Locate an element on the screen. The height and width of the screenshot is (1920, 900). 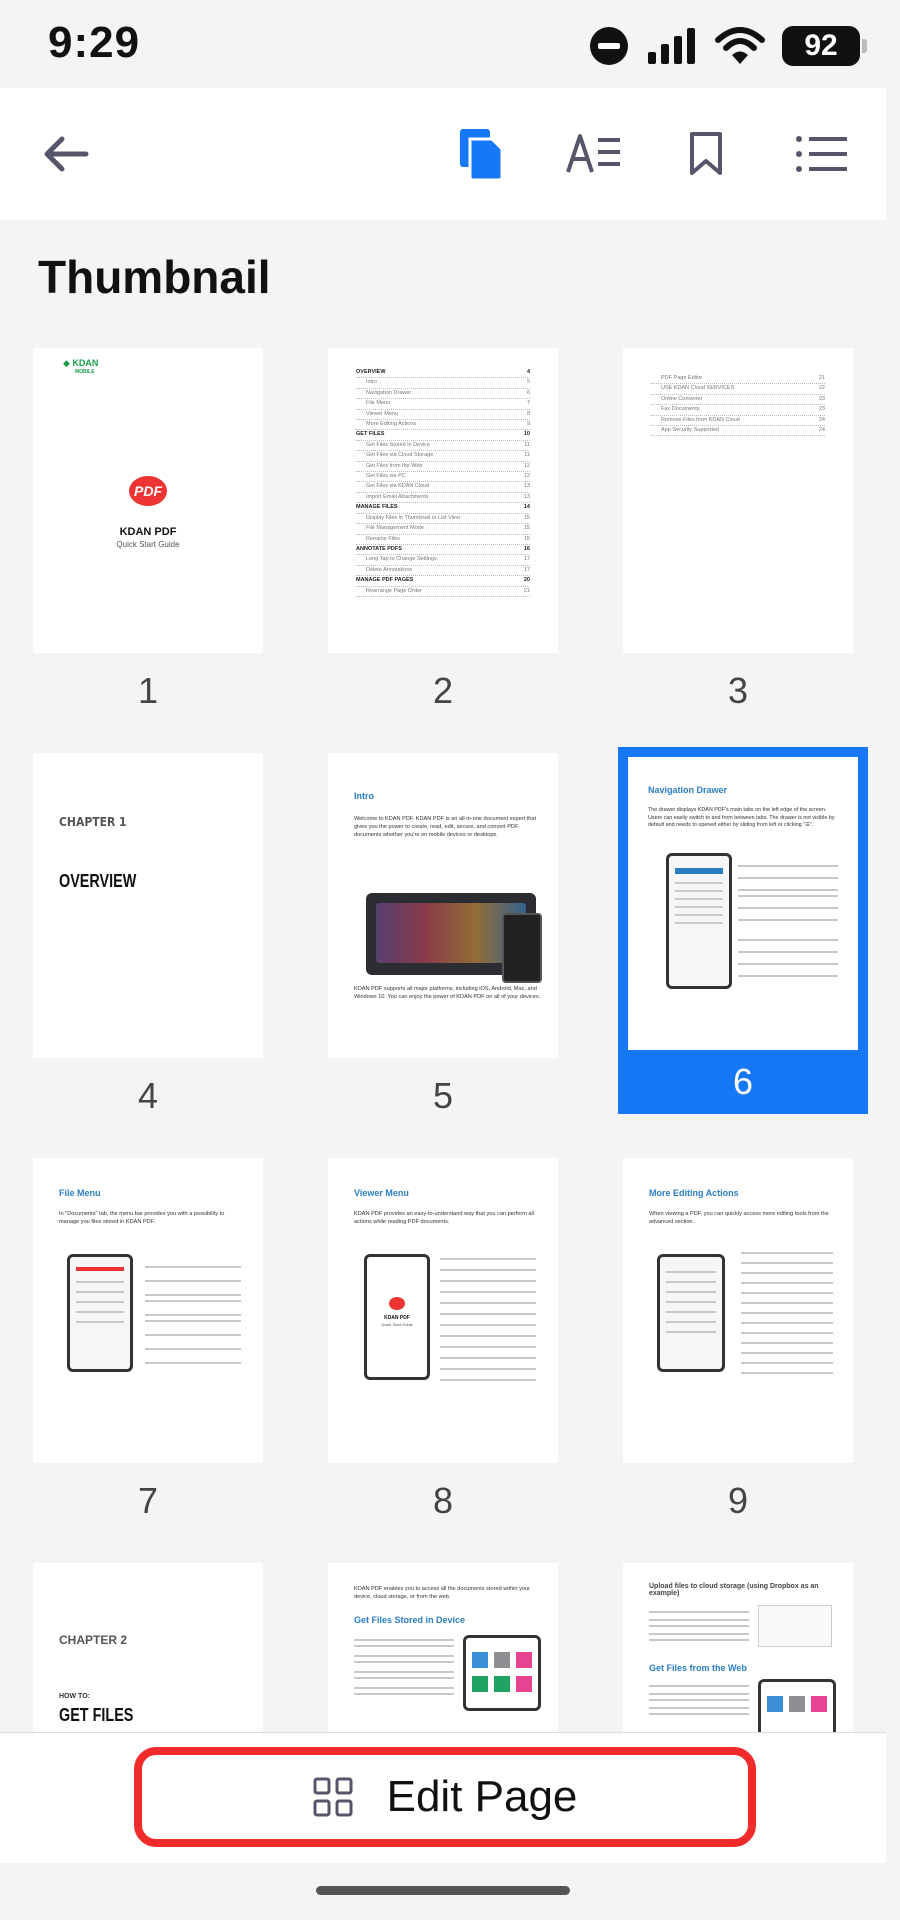
toc-entry: Get Files via Cloud Storage 11 is located at coordinates (443, 456).